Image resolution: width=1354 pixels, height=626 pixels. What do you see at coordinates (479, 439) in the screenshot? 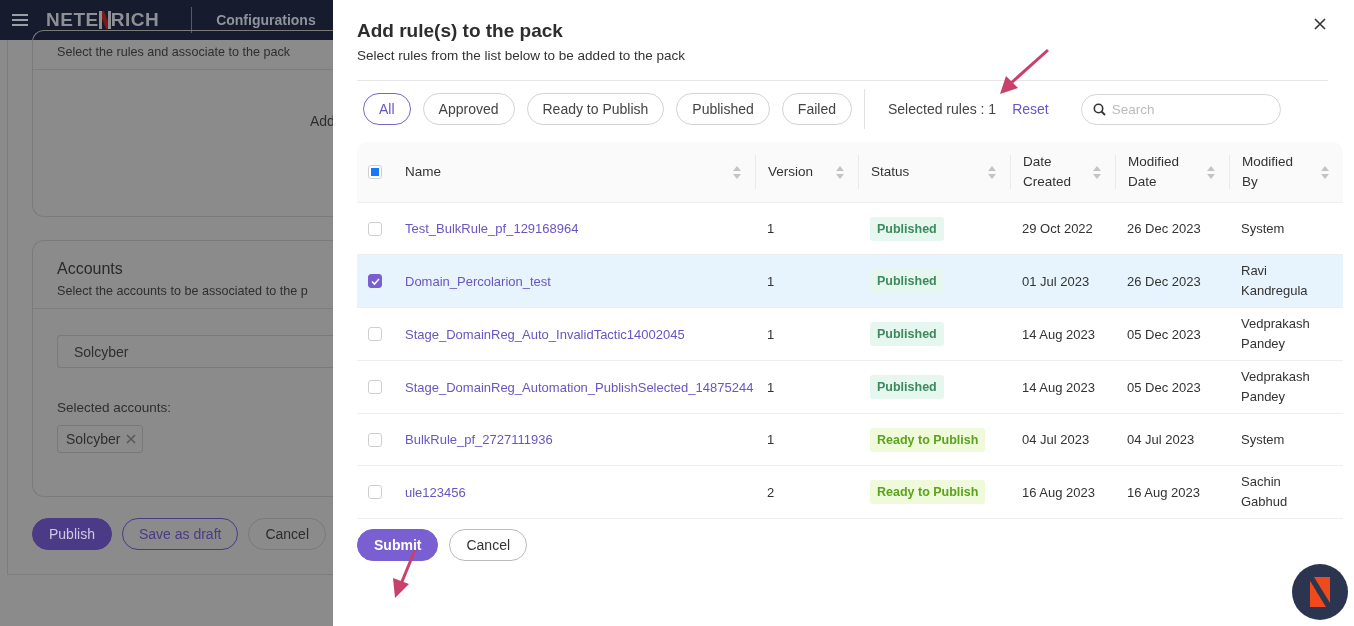
I see `rule-name-link: BulkRule_pf_2727111936` at bounding box center [479, 439].